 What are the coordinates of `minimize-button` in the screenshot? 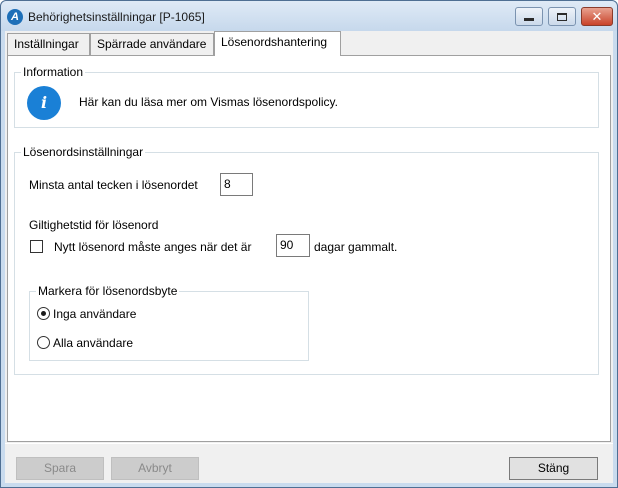 It's located at (529, 16).